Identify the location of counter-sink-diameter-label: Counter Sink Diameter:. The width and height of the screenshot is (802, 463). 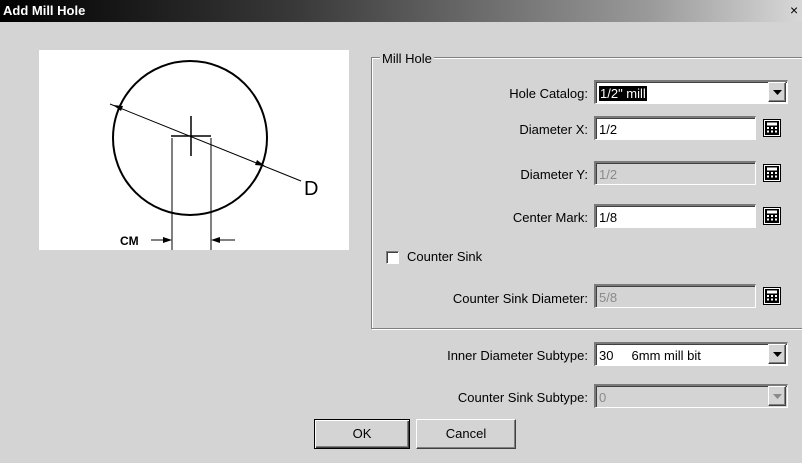
(520, 298).